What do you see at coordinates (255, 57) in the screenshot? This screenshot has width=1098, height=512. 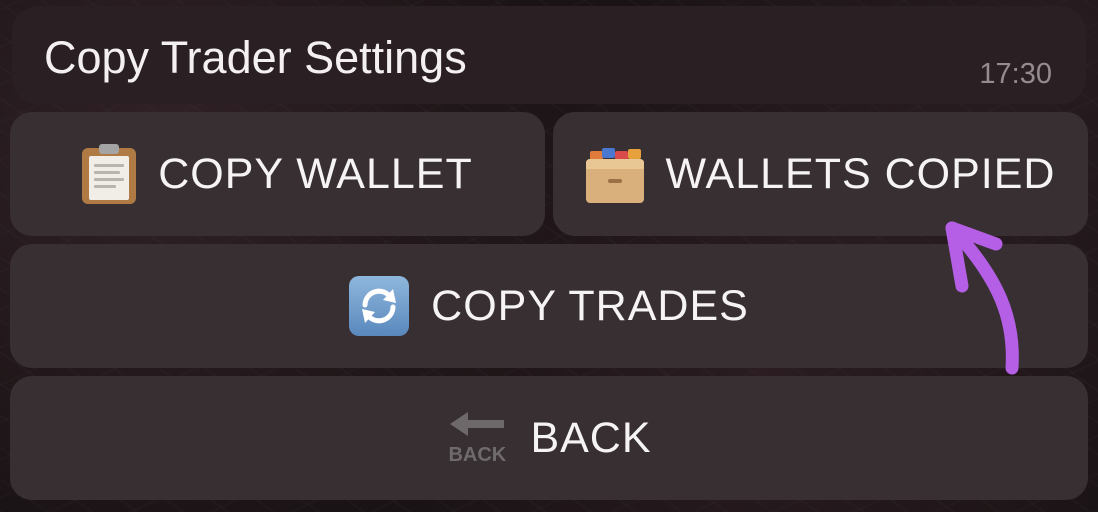 I see `message-title: Copy Trader Settings` at bounding box center [255, 57].